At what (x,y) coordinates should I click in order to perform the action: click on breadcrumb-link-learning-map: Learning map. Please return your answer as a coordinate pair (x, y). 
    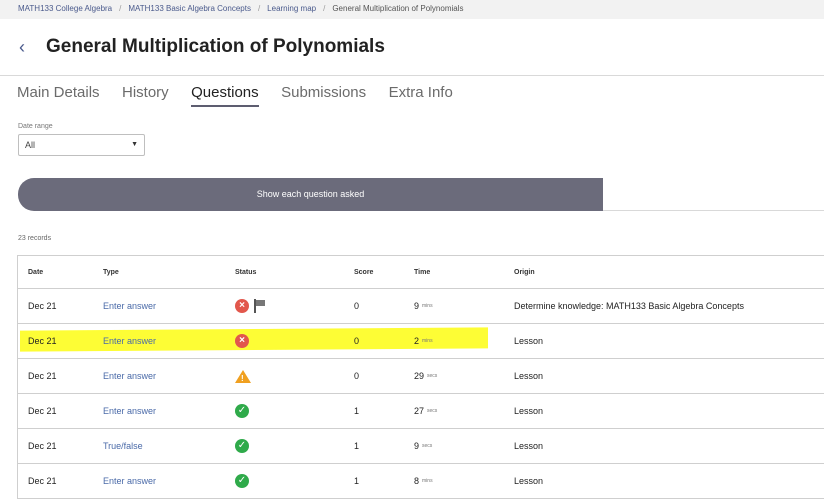
    Looking at the image, I should click on (291, 8).